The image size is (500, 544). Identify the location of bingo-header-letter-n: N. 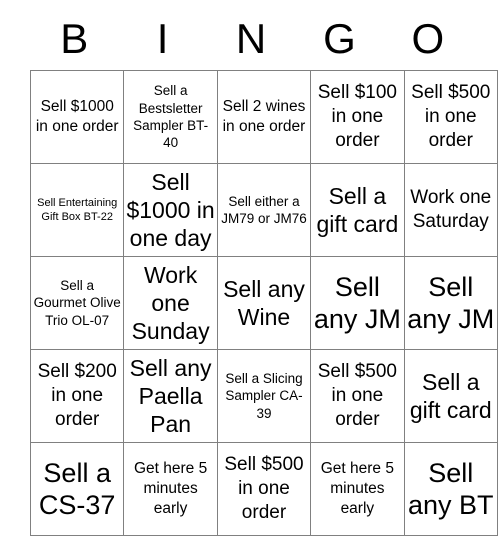
(251, 38).